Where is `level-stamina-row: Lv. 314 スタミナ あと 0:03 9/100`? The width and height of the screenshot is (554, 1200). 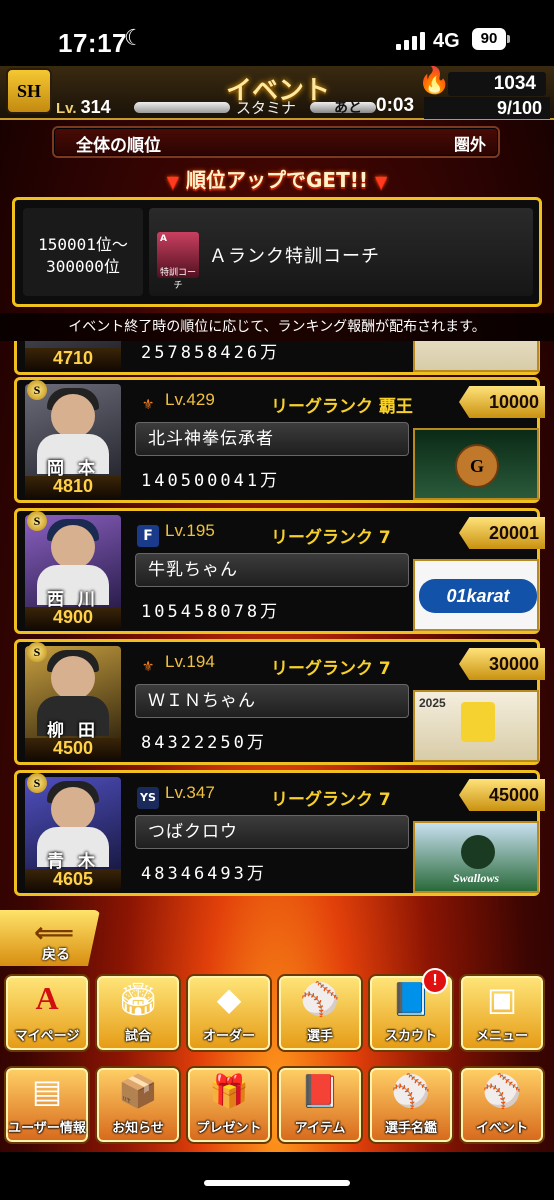
level-stamina-row: Lv. 314 スタミナ あと 0:03 9/100 is located at coordinates (303, 107).